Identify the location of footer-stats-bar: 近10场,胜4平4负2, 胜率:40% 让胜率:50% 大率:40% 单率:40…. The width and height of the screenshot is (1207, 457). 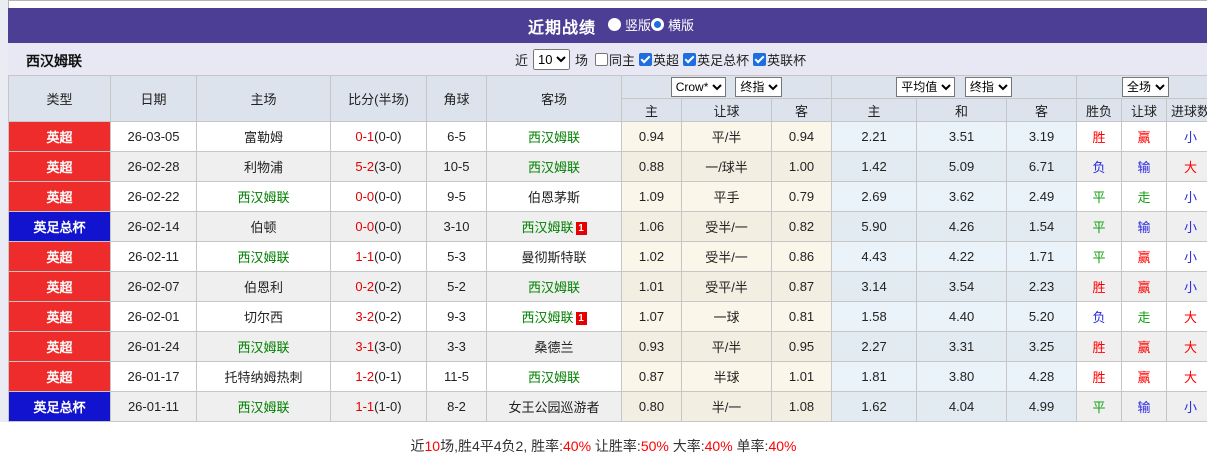
(603, 439).